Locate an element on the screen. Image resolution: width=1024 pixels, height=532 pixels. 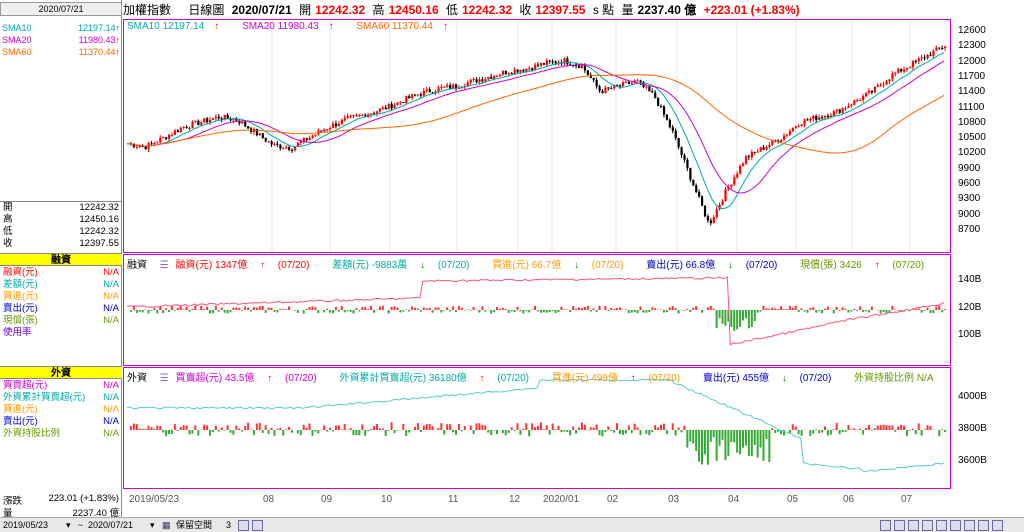
sidebar-foreign-row: 外資累計買賣超(元) N/A is located at coordinates (61, 397).